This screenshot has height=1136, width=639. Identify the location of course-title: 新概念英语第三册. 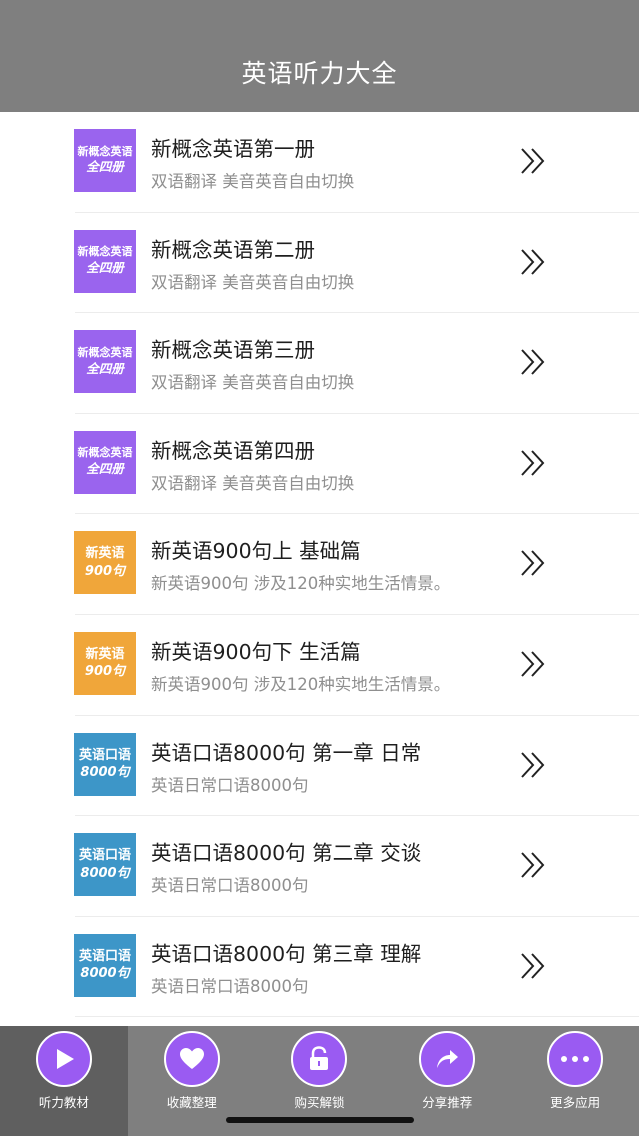
(233, 350).